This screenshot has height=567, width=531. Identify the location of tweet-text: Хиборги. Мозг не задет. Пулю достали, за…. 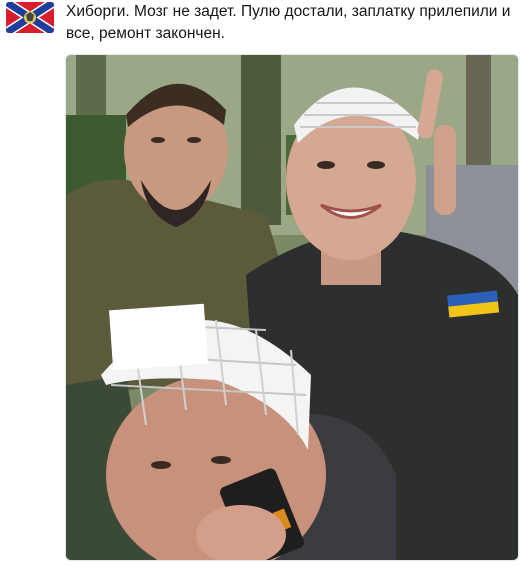
(290, 22).